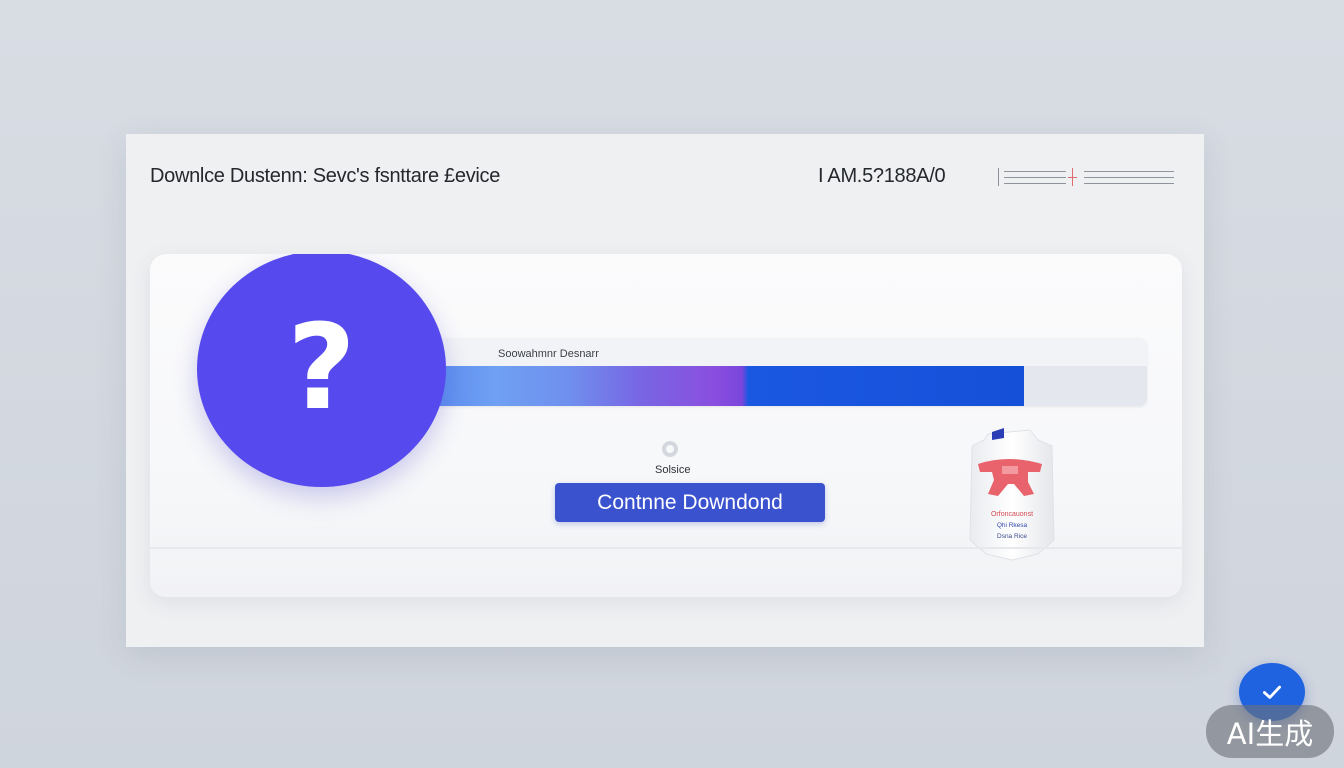  What do you see at coordinates (1012, 514) in the screenshot?
I see `package-text-1: Orfoncauonst` at bounding box center [1012, 514].